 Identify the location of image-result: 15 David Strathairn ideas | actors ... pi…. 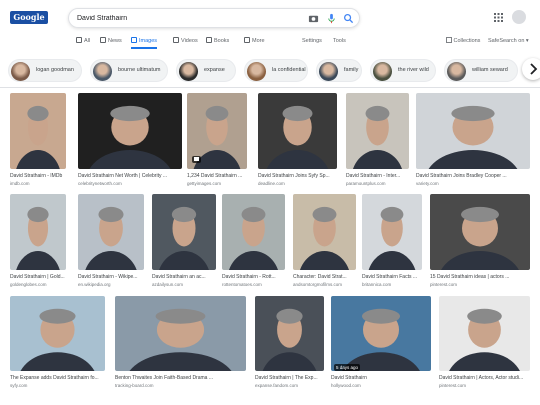
(480, 242).